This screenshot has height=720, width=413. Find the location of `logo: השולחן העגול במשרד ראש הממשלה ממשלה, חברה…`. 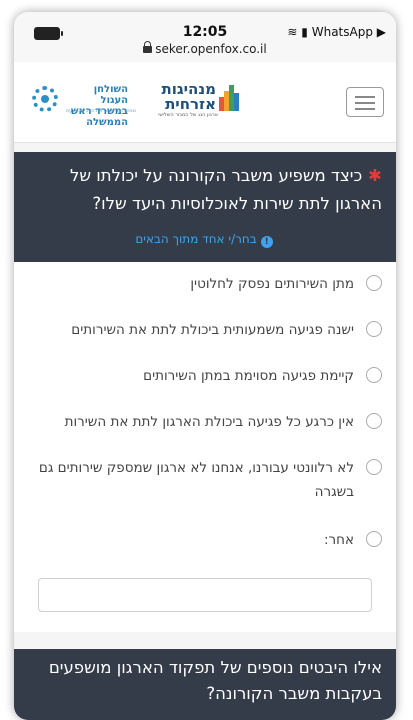

logo: השולחן העגול במשרד ראש הממשלה ממשלה, חברה… is located at coordinates (137, 104).